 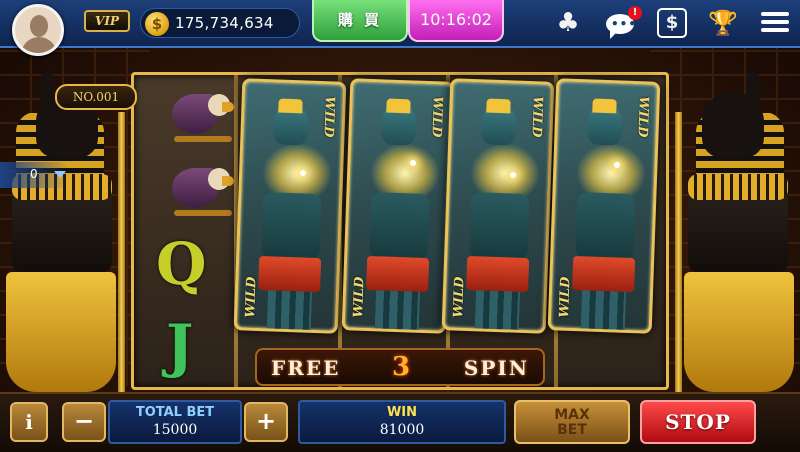 I want to click on anubis-statue-left, so click(x=66, y=237).